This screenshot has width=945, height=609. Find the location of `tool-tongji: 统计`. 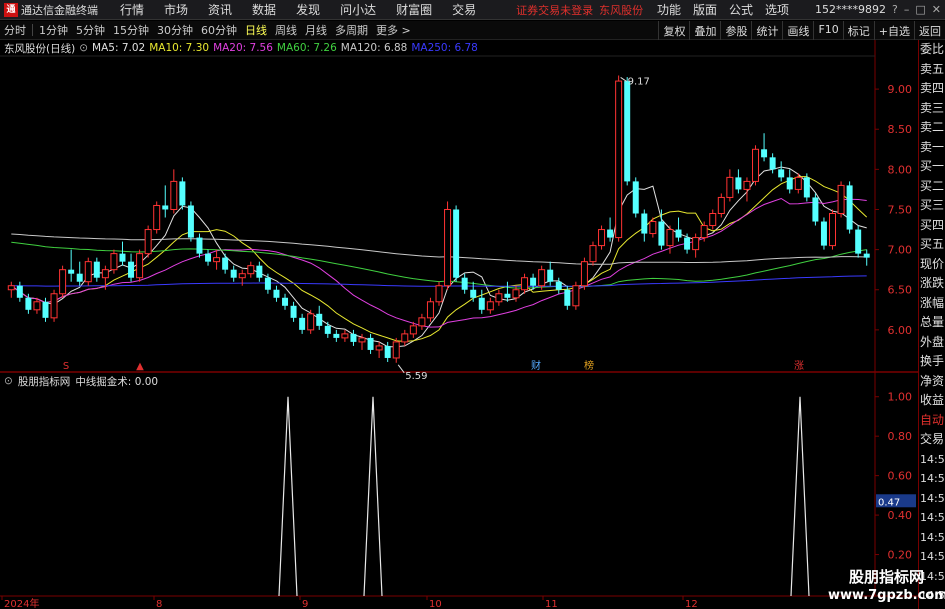

tool-tongji: 统计 is located at coordinates (766, 30).